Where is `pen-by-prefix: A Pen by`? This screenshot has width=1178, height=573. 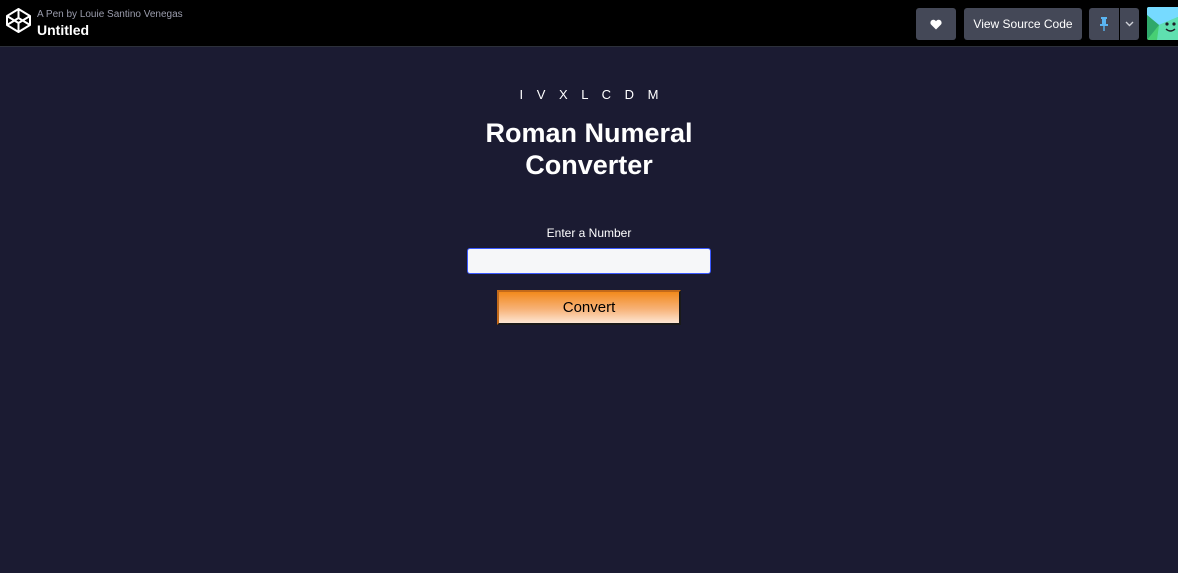
pen-by-prefix: A Pen by is located at coordinates (57, 14).